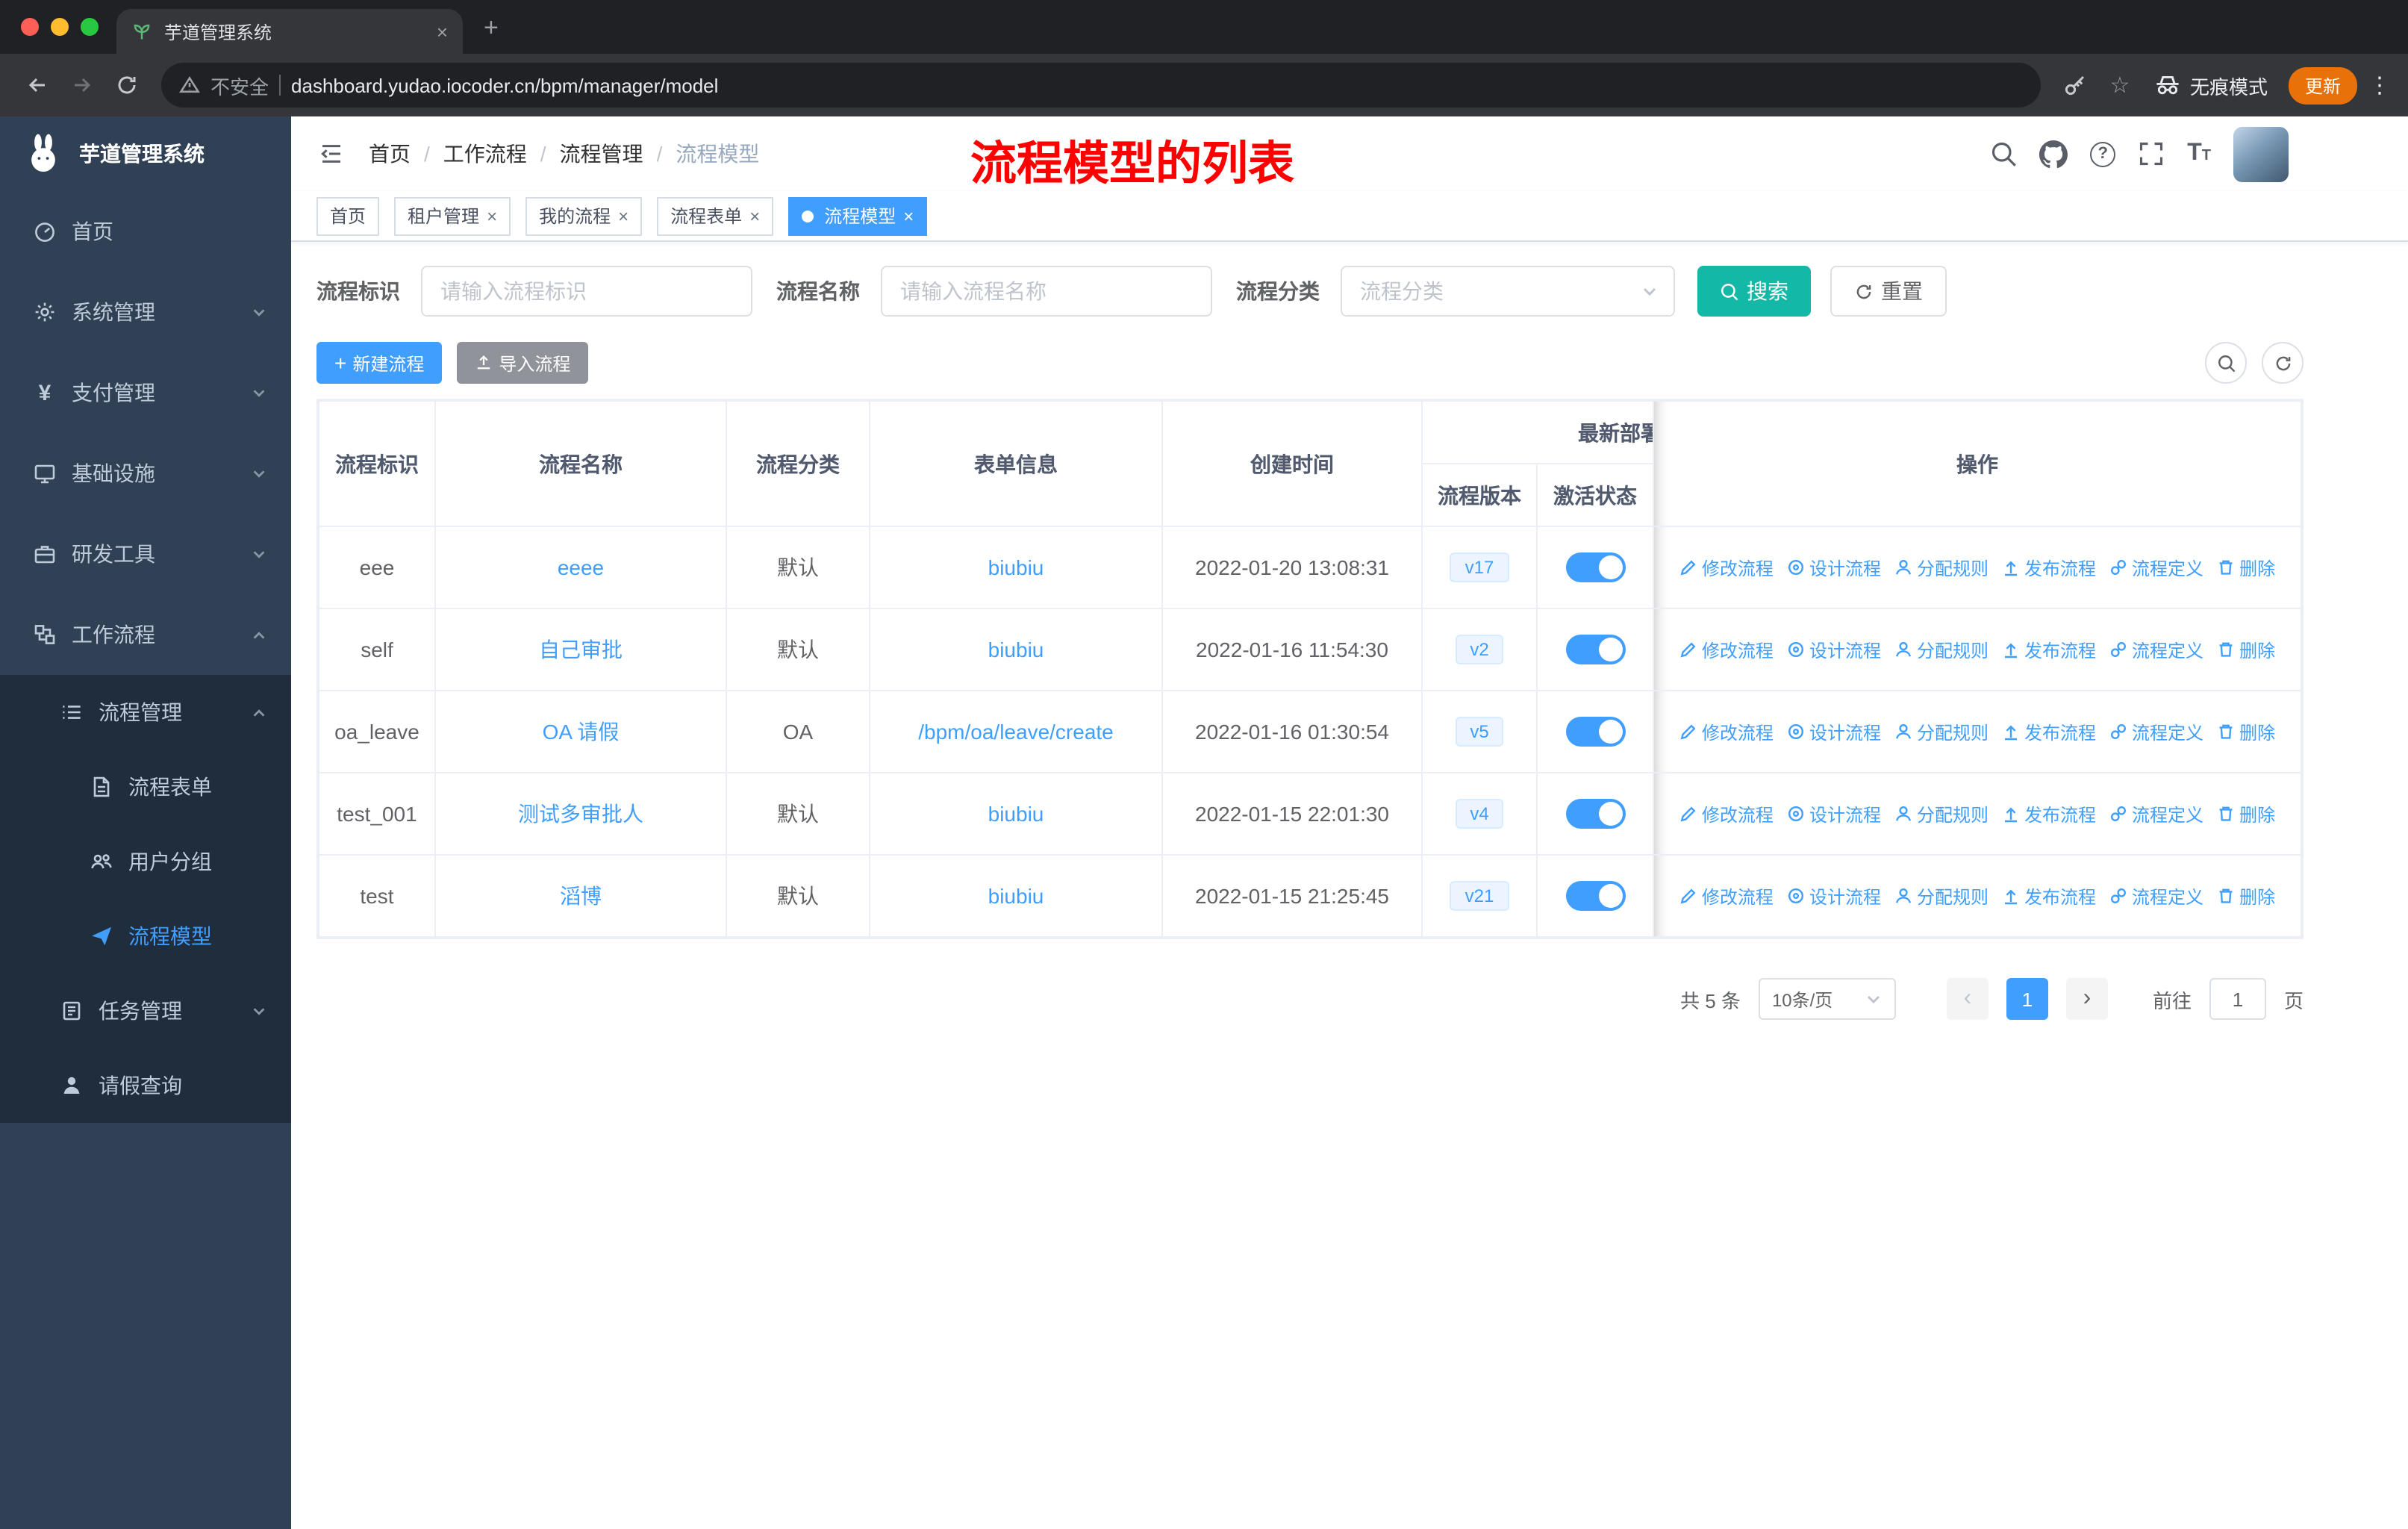 This screenshot has width=2408, height=1529. I want to click on window-zoom-button, so click(90, 27).